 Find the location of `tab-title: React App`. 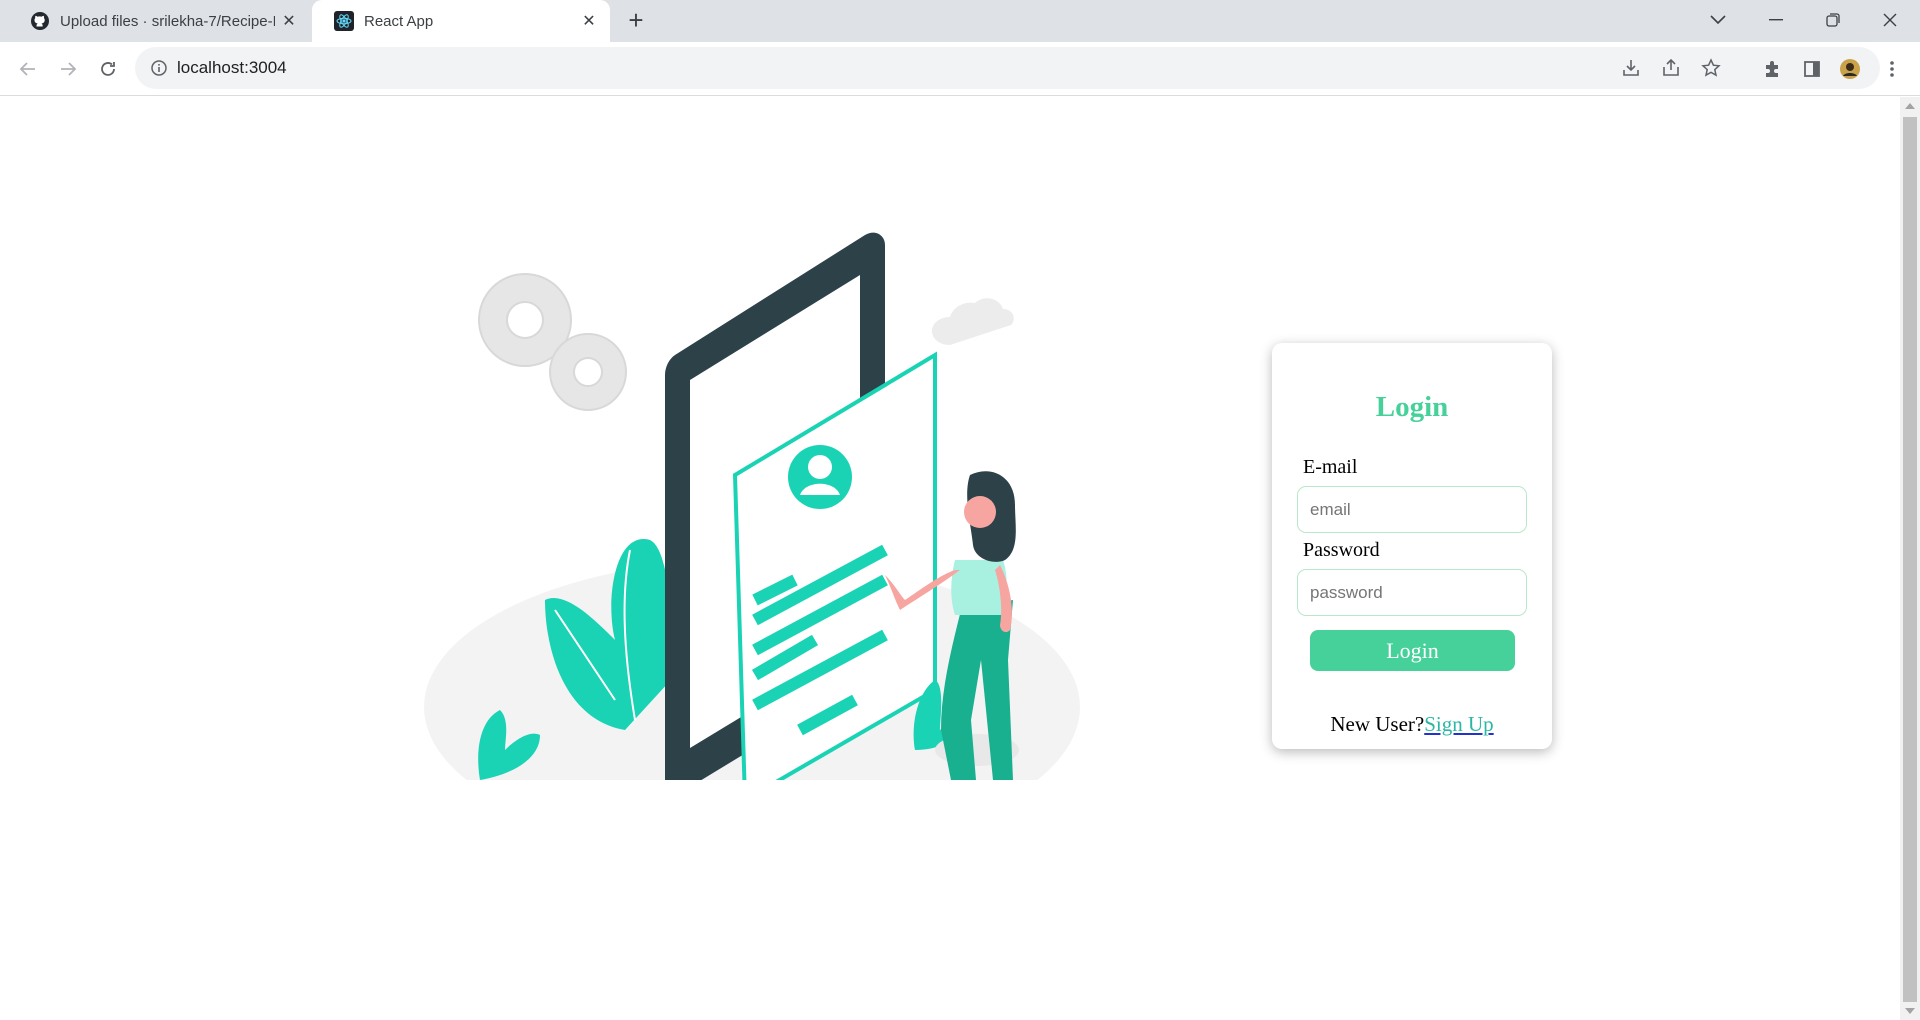

tab-title: React App is located at coordinates (399, 21).